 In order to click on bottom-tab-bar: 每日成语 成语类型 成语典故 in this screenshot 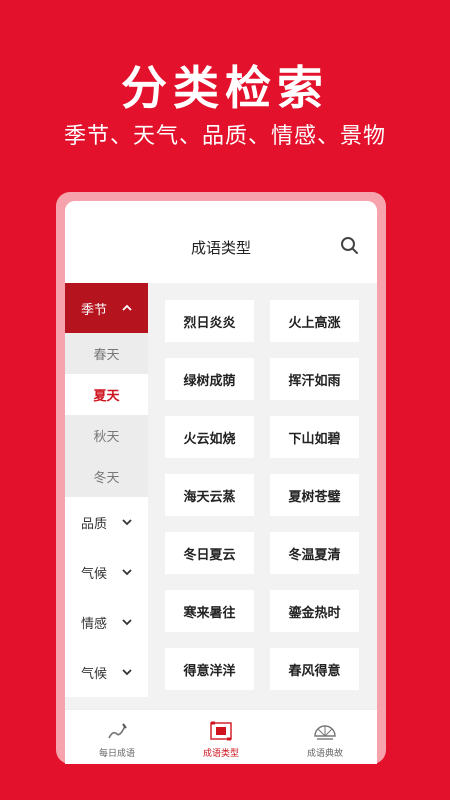, I will do `click(221, 736)`.